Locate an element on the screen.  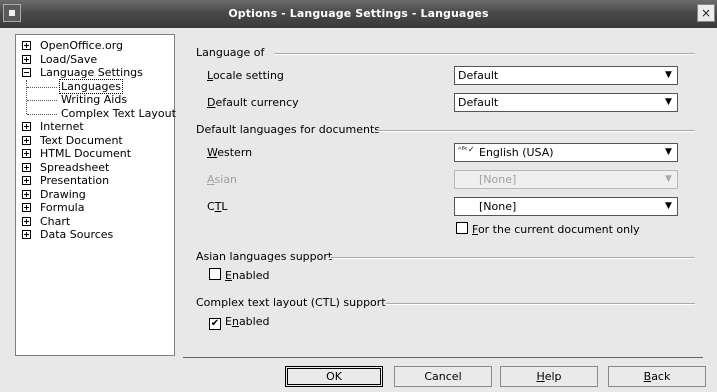
section-ctl-support-title: Complex text layout (CTL) support is located at coordinates (291, 302).